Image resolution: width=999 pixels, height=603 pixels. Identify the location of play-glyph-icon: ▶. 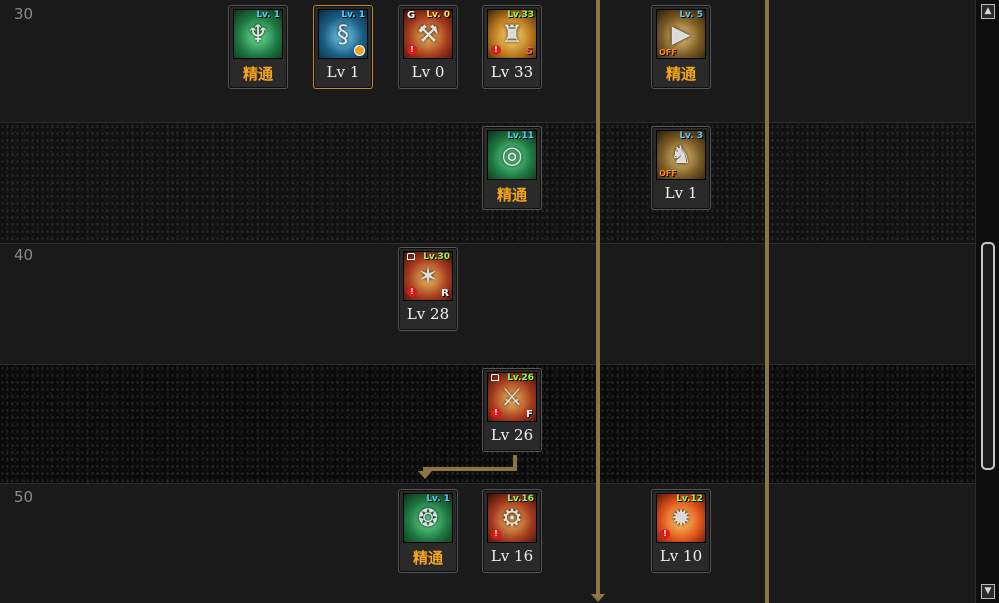
(681, 34).